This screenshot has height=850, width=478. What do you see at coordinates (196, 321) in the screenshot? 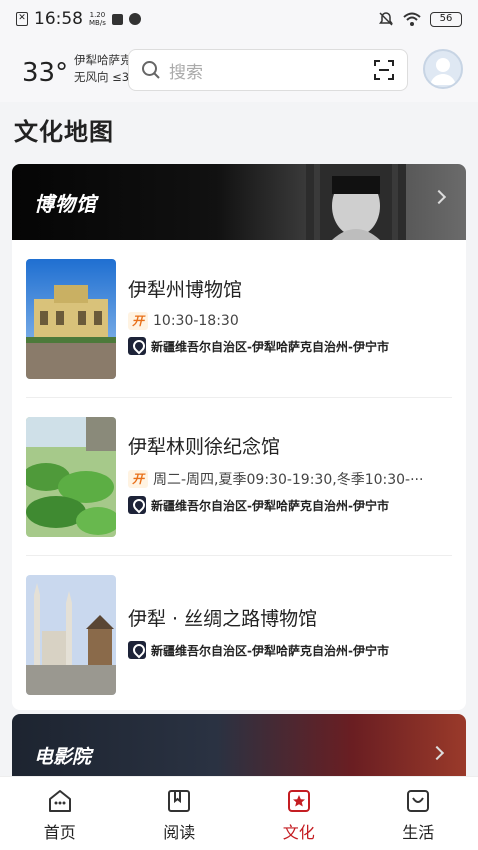
I see `museum-hours: 10:30-18:30` at bounding box center [196, 321].